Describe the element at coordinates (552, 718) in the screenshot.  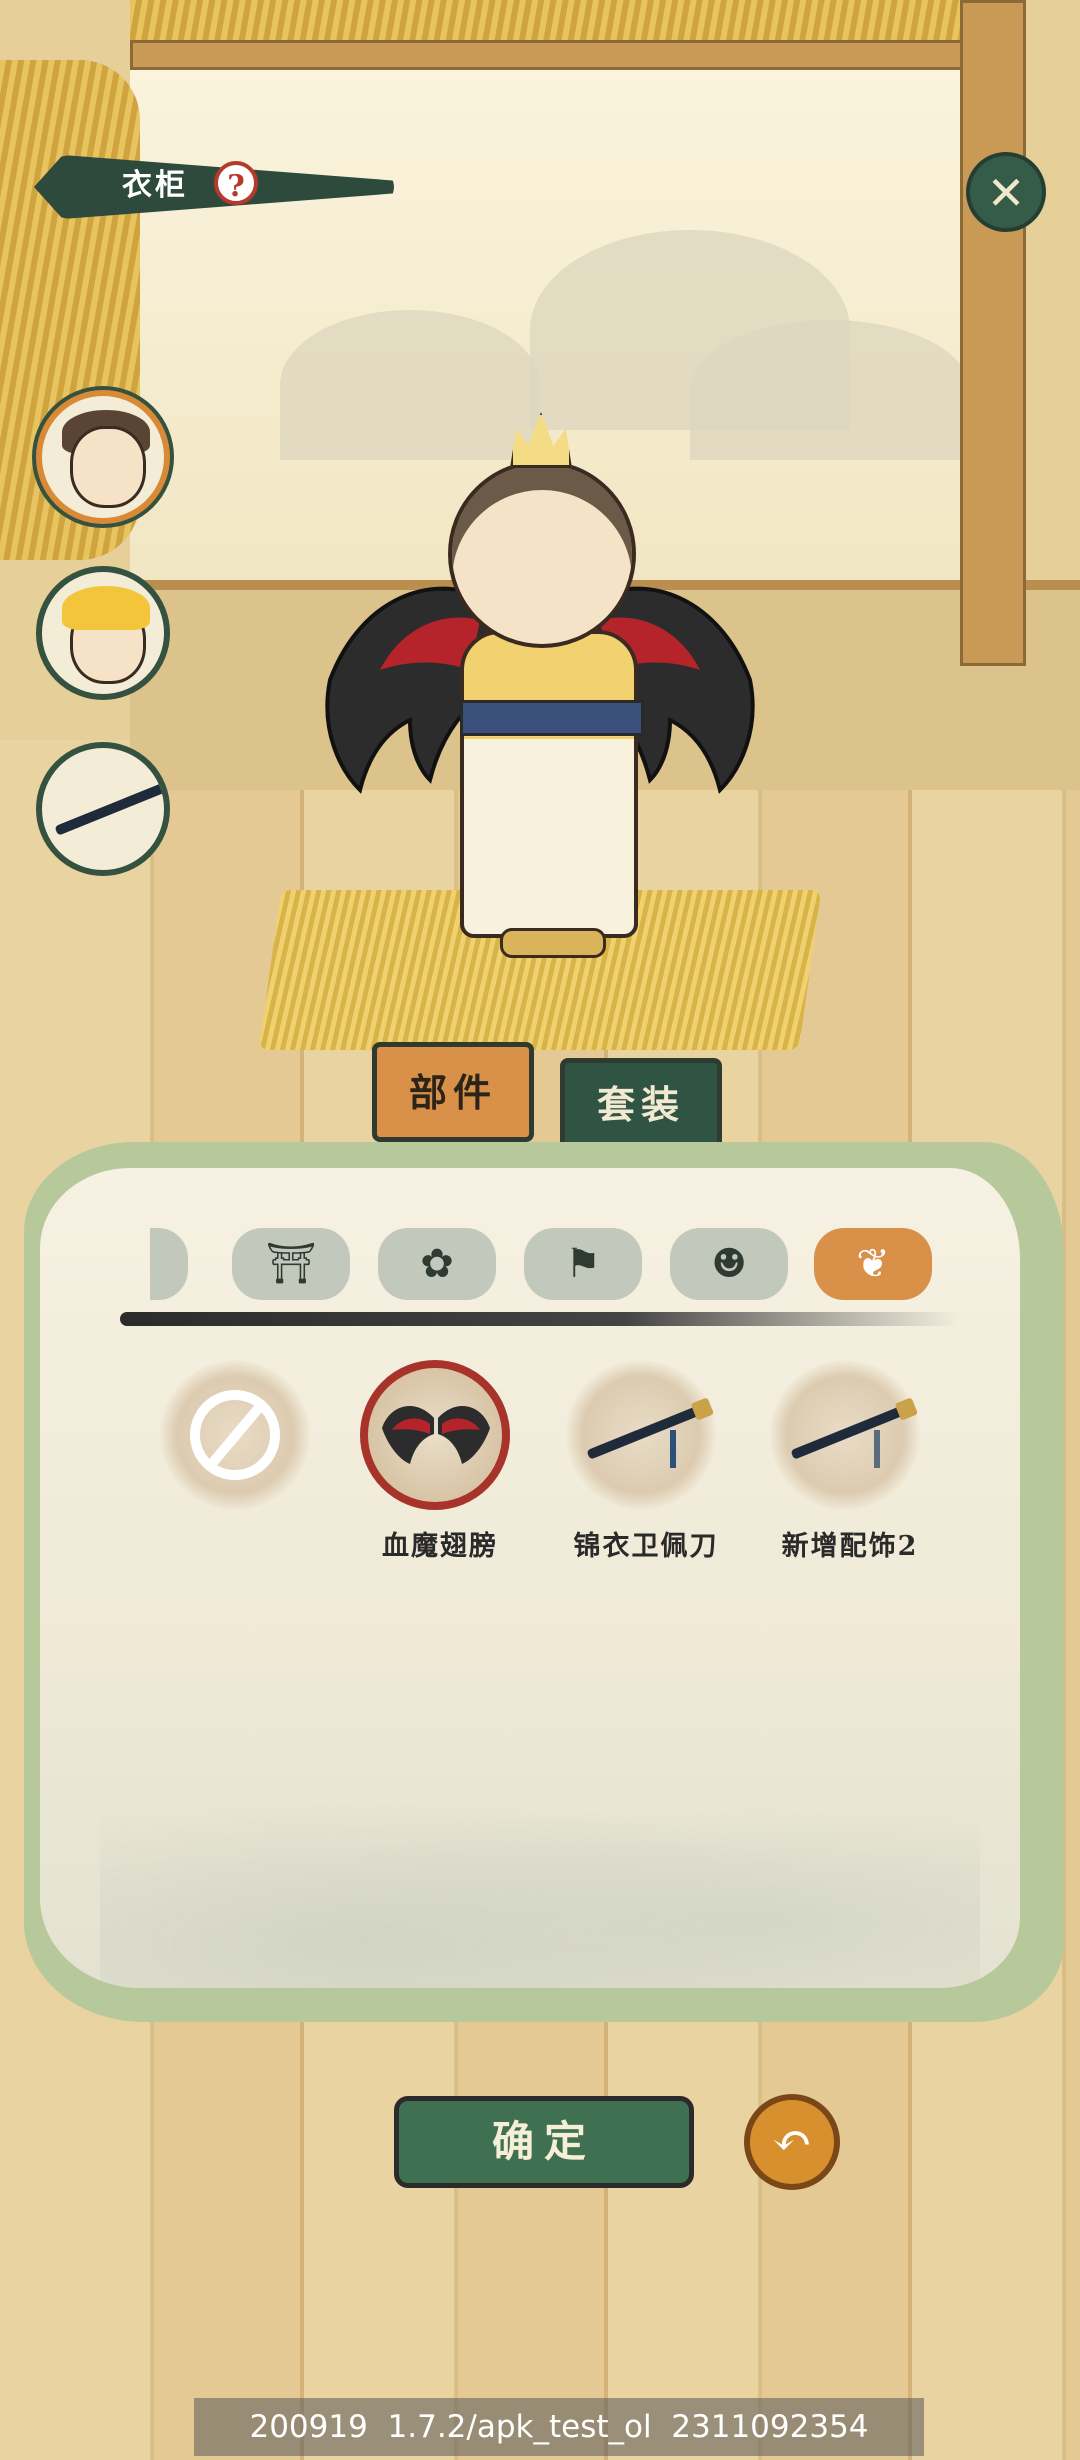
I see `character-belt` at that location.